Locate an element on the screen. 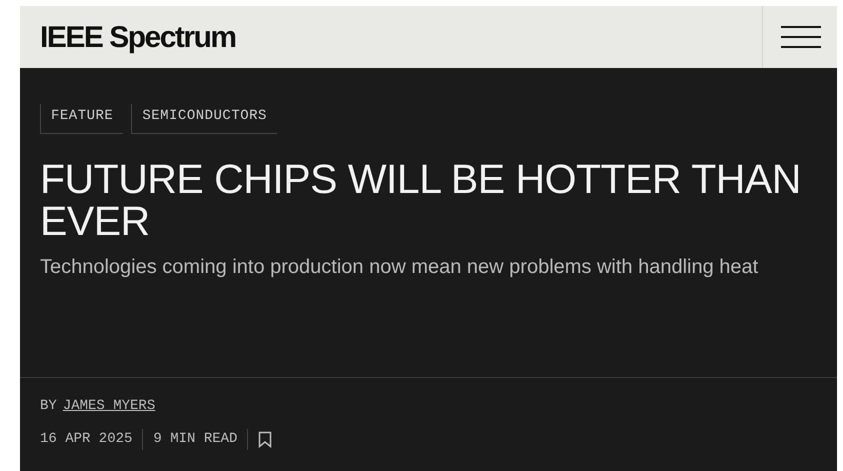 The image size is (843, 471). publish-date: 16 APR 2025 is located at coordinates (92, 439).